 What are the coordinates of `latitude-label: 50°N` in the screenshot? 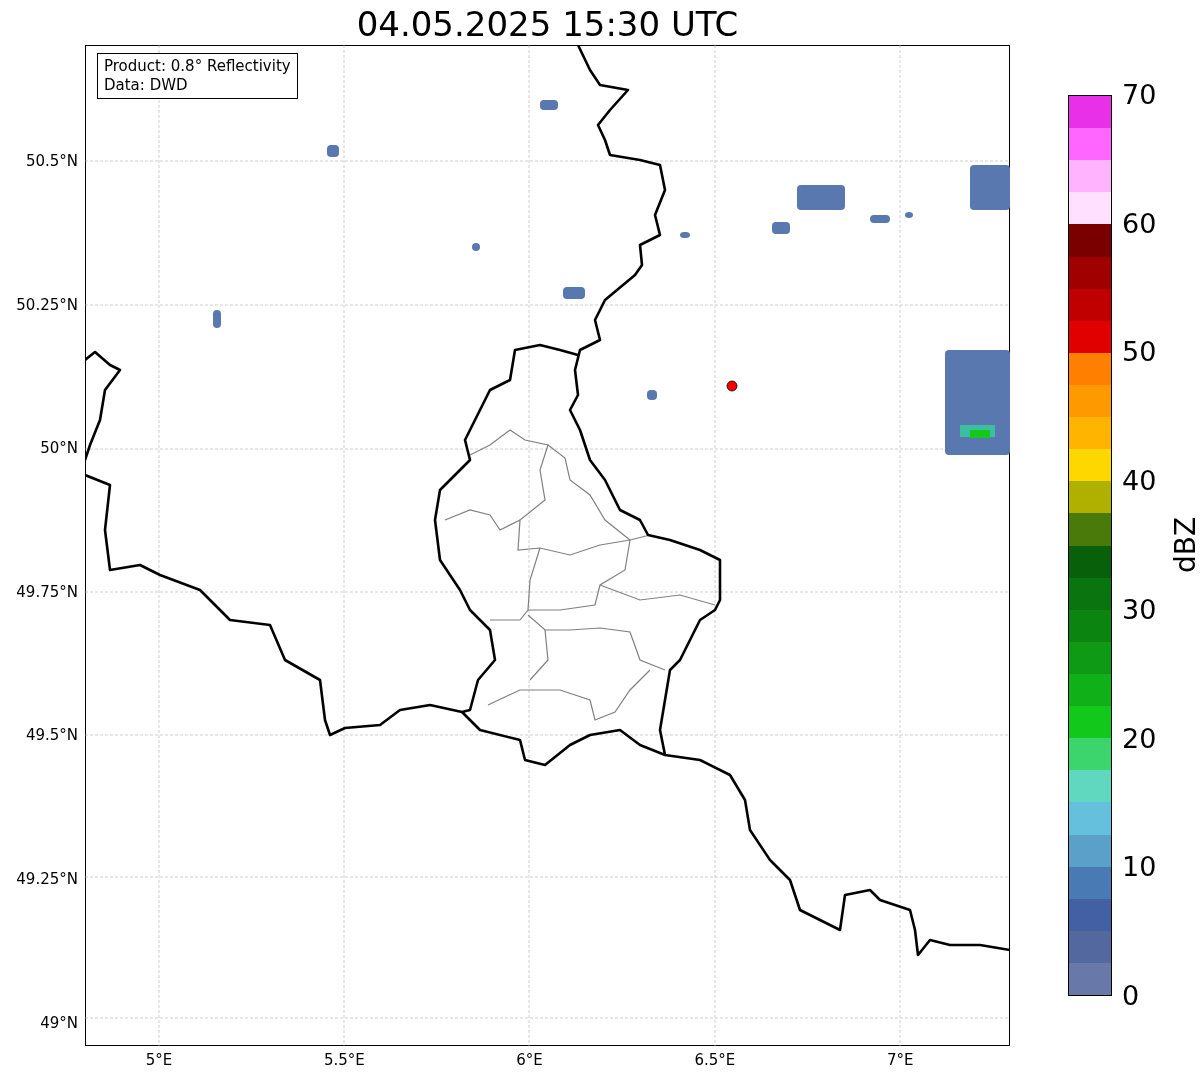 It's located at (59, 448).